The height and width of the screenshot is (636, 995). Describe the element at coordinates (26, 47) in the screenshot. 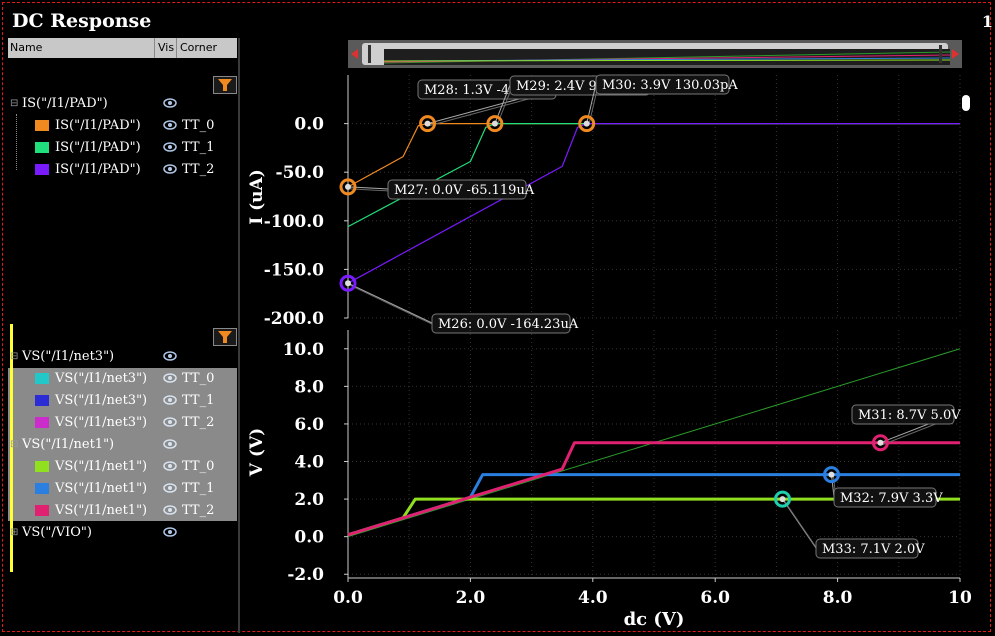

I see `column-name: Name` at that location.